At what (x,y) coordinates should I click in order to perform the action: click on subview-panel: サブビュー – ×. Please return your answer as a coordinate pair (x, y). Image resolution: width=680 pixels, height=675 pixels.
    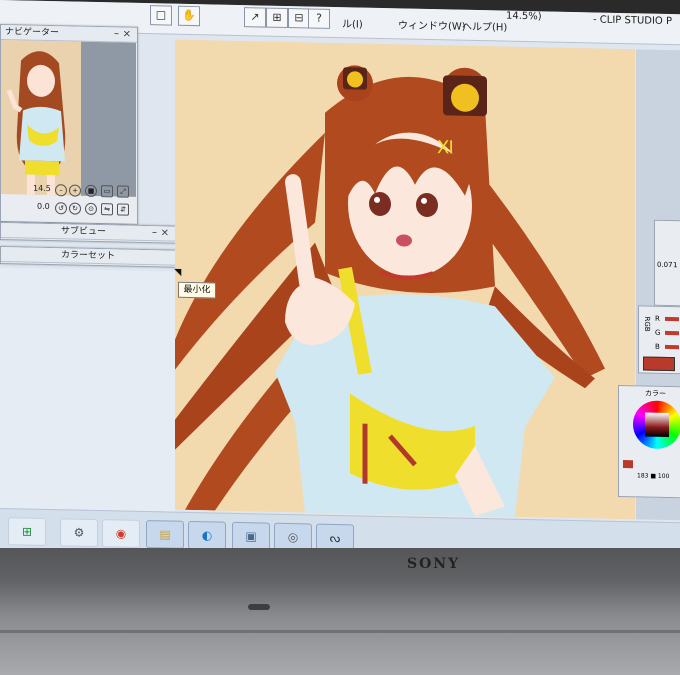
    Looking at the image, I should click on (88, 233).